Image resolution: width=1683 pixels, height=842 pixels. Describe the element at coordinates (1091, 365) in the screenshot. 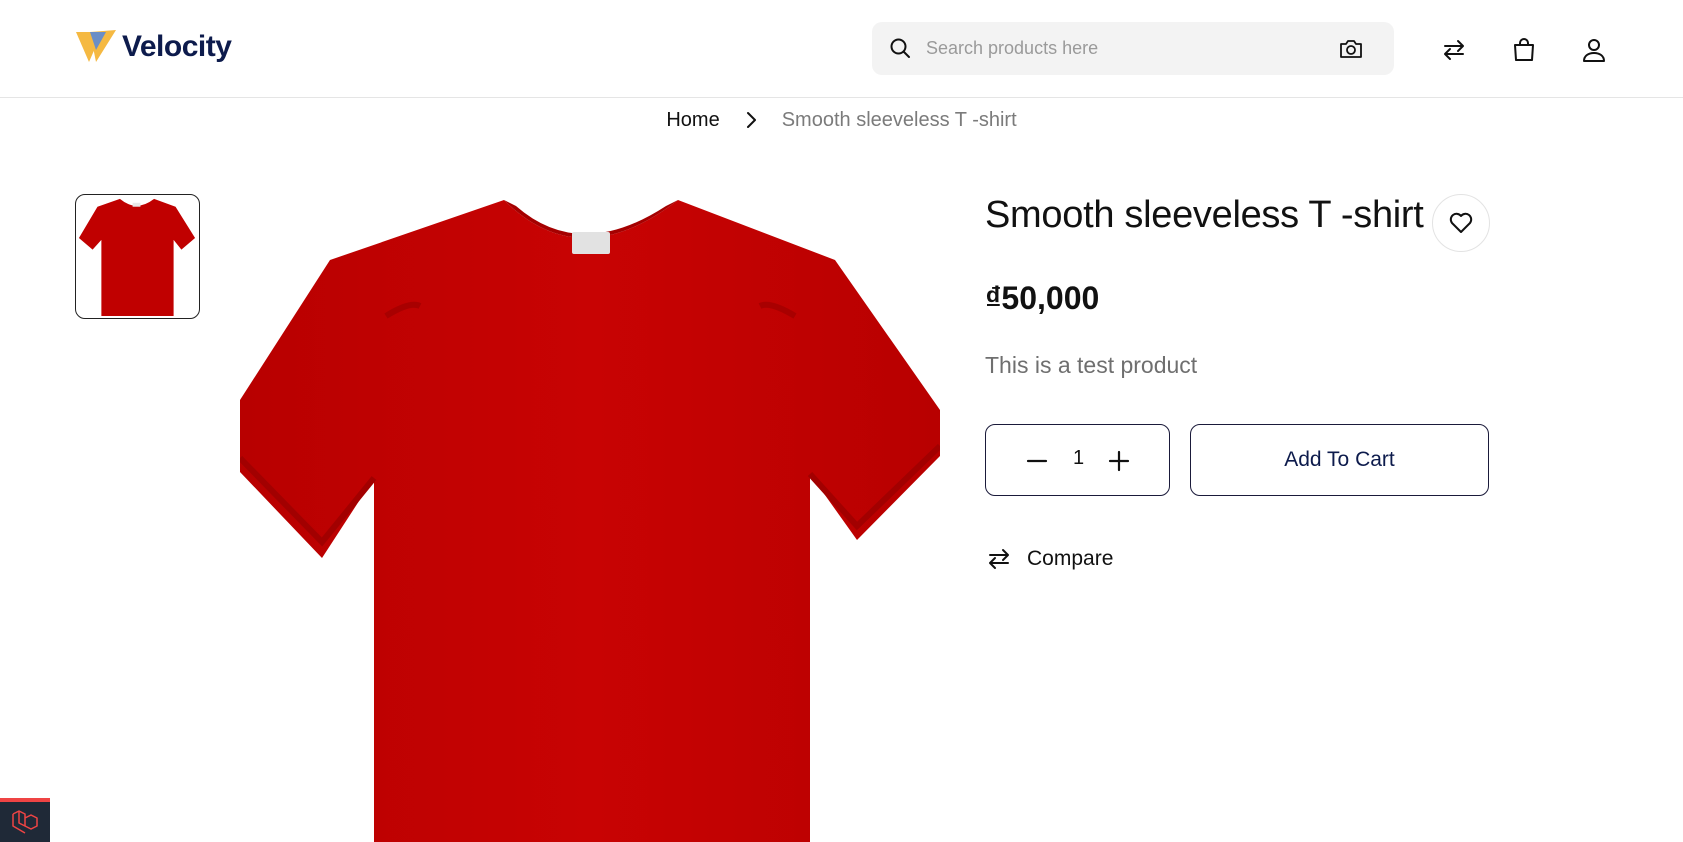

I see `product-description: This is a test product` at that location.